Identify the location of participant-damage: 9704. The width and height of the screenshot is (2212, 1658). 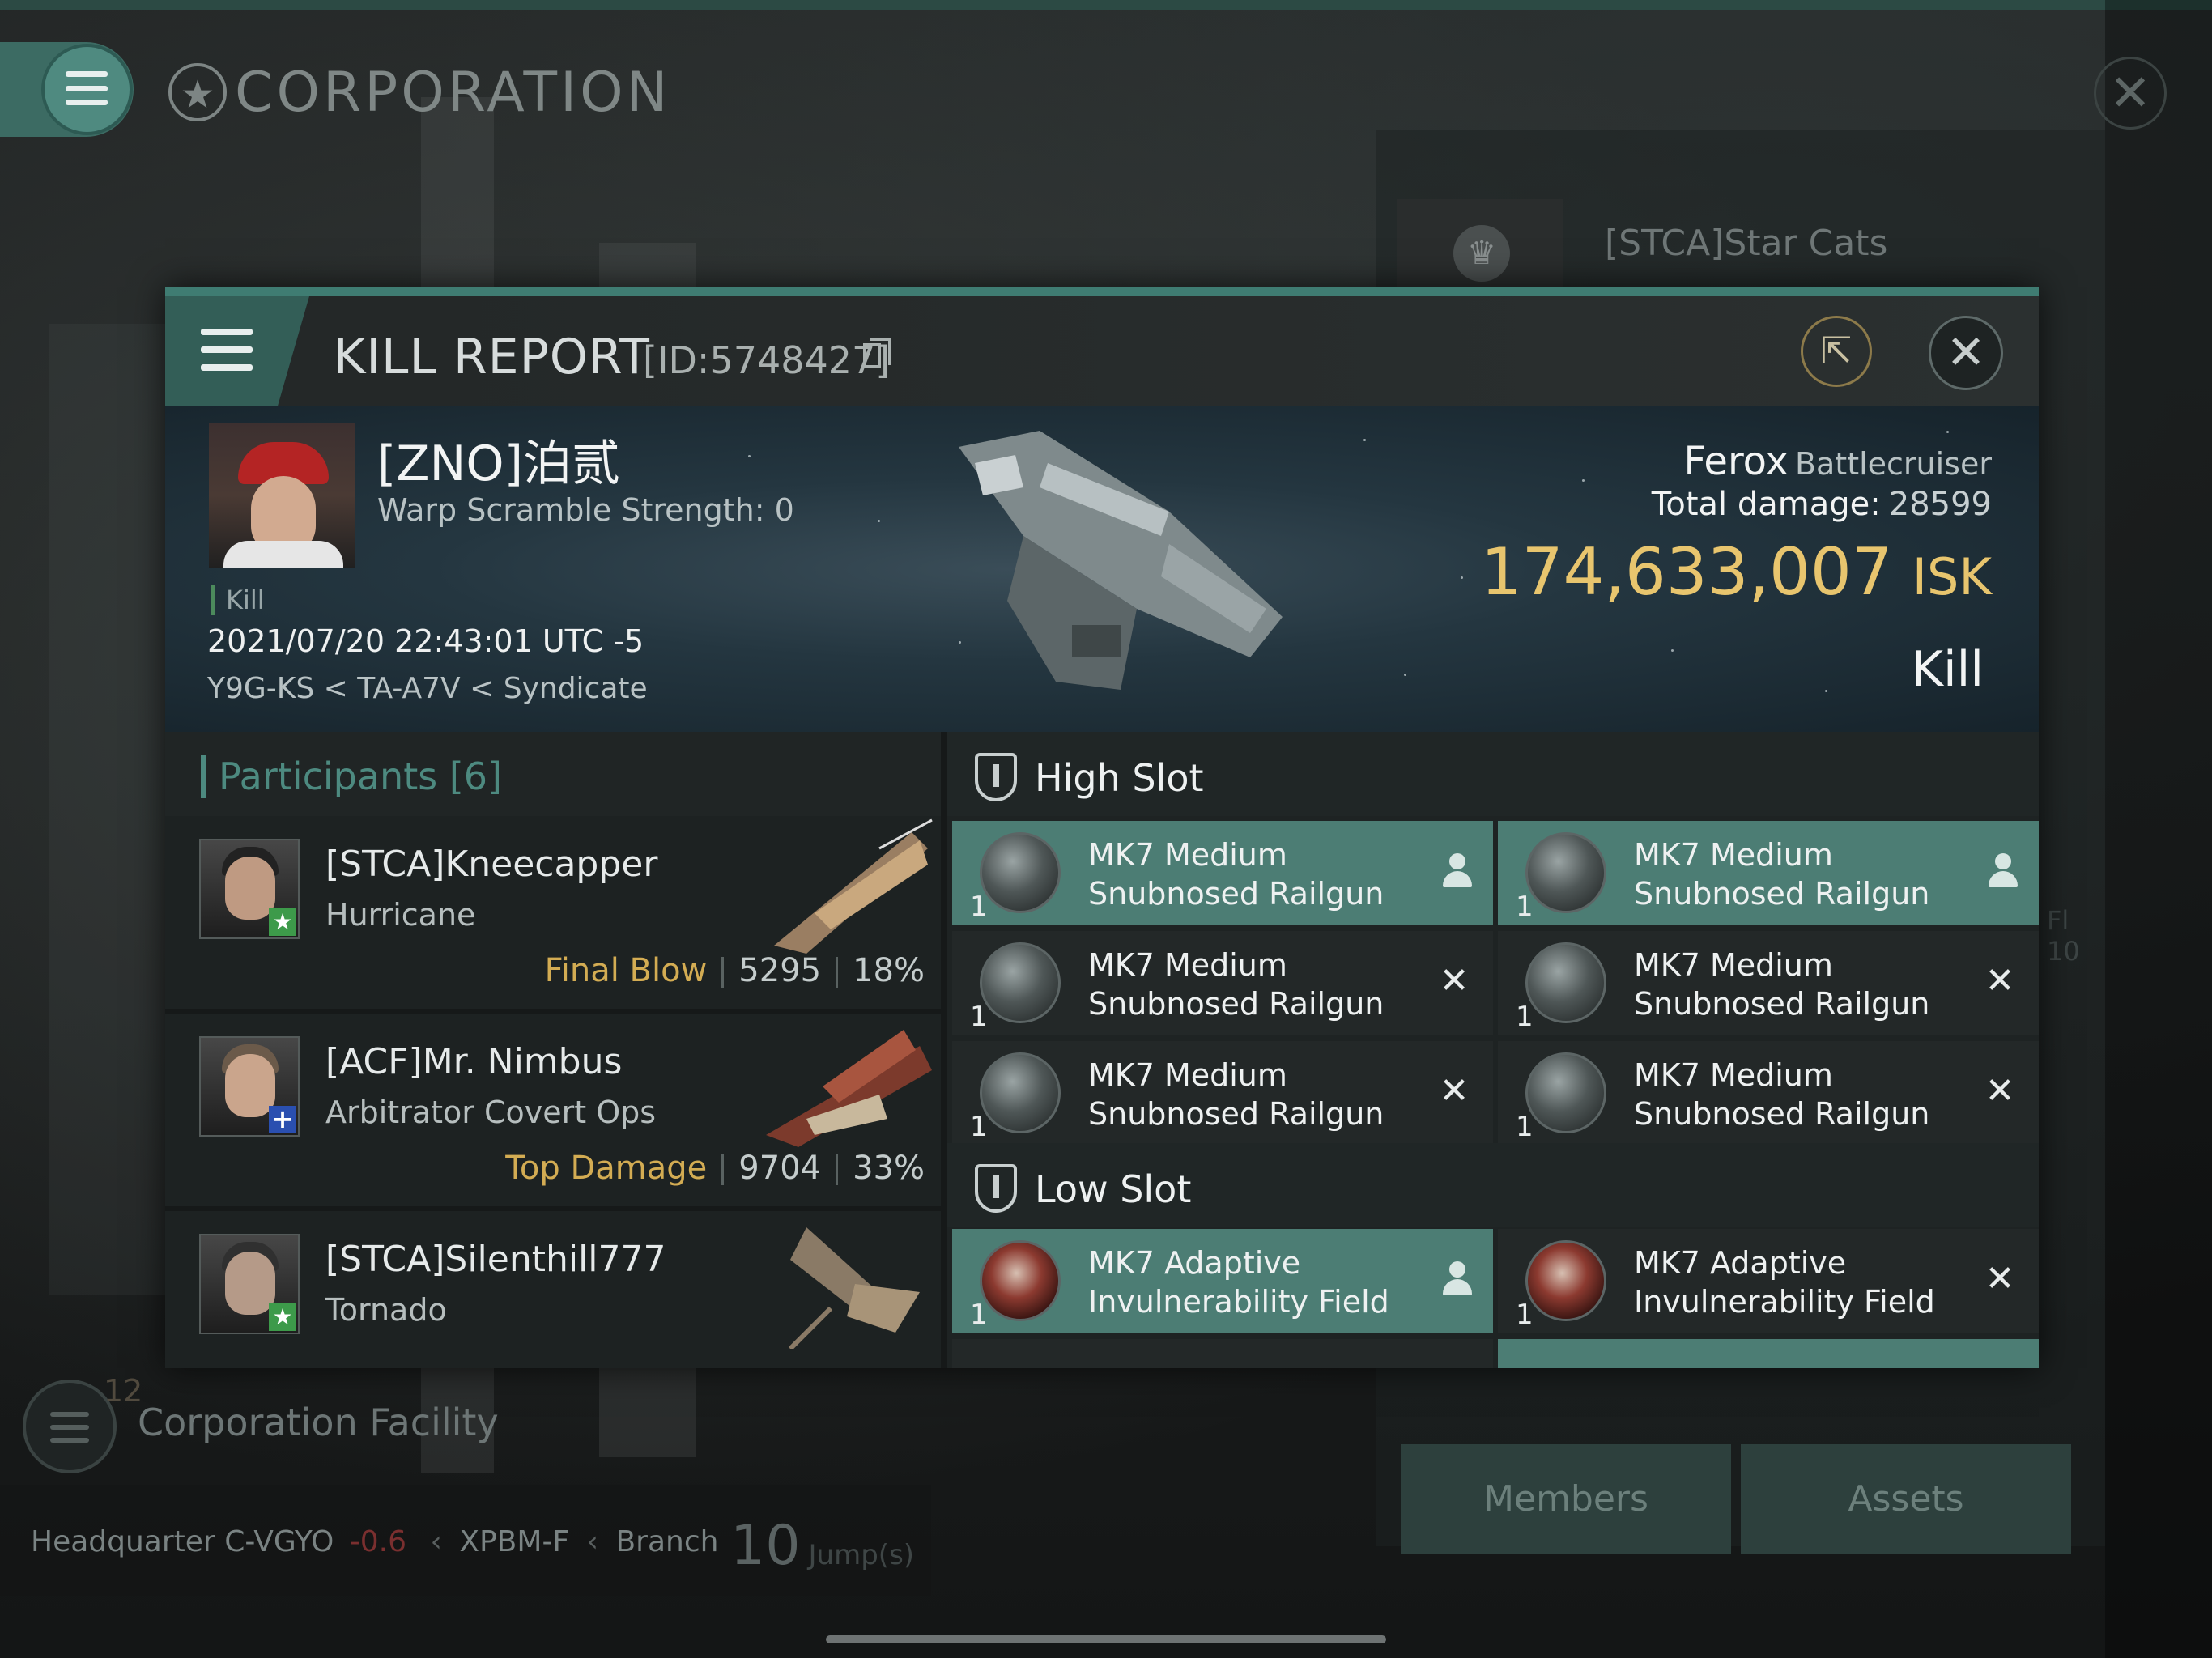
(780, 1168).